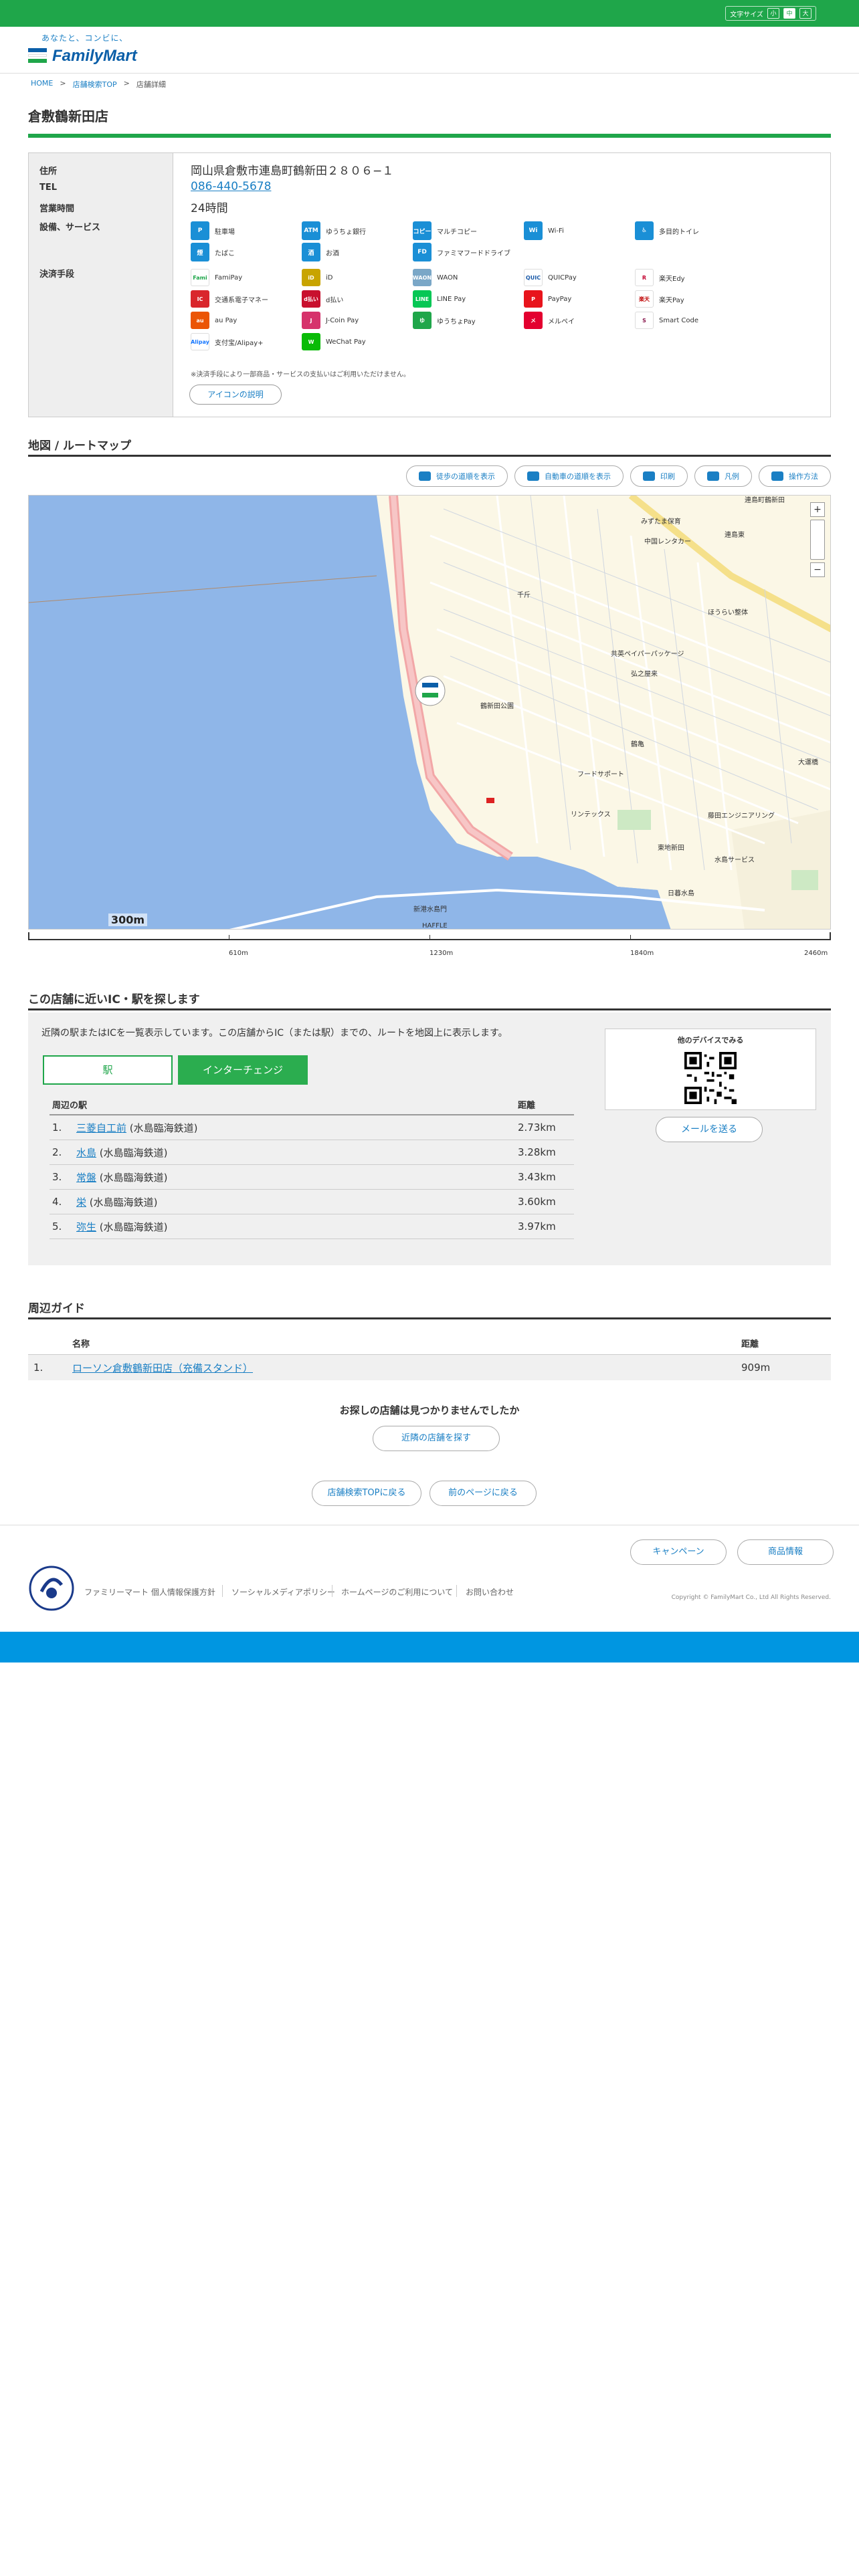 The height and width of the screenshot is (2576, 859). I want to click on station-link: 水島, so click(86, 1153).